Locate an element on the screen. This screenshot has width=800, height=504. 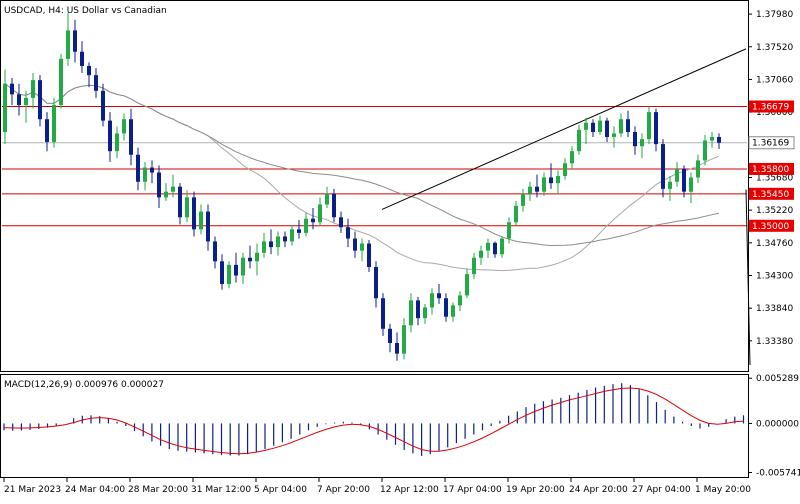
time-tick-label: 17 Apr 04:00 is located at coordinates (472, 490).